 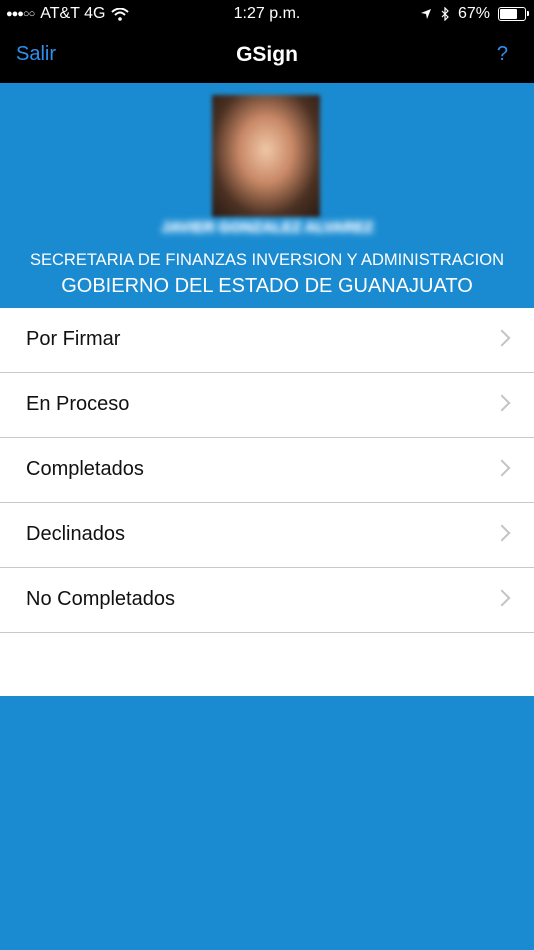 I want to click on government-name: GOBIERNO DEL ESTADO DE GUANAJUATO, so click(x=267, y=286).